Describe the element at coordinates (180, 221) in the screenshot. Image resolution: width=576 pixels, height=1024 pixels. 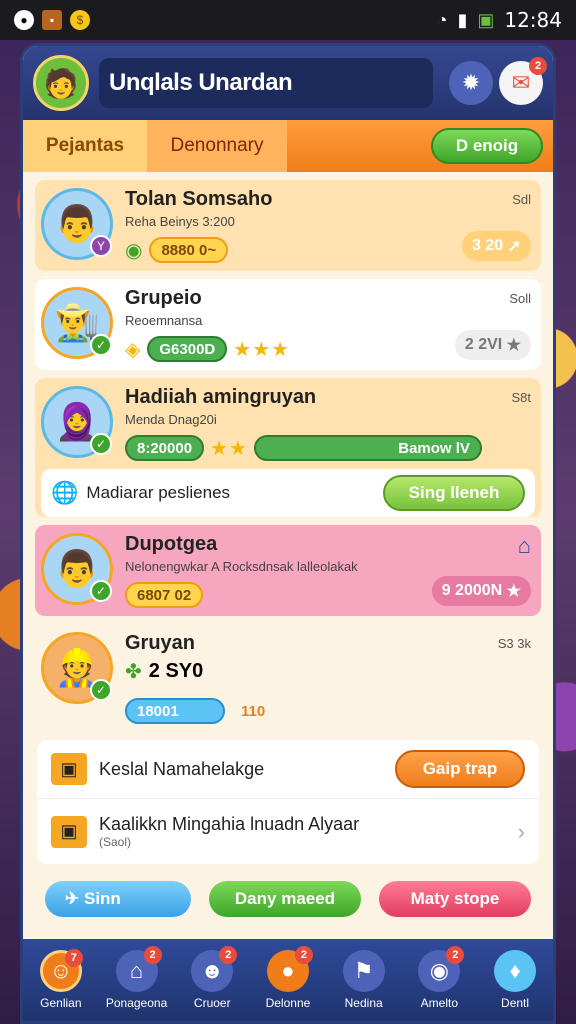
I see `player-sub: Reha Beinys 3:200` at that location.